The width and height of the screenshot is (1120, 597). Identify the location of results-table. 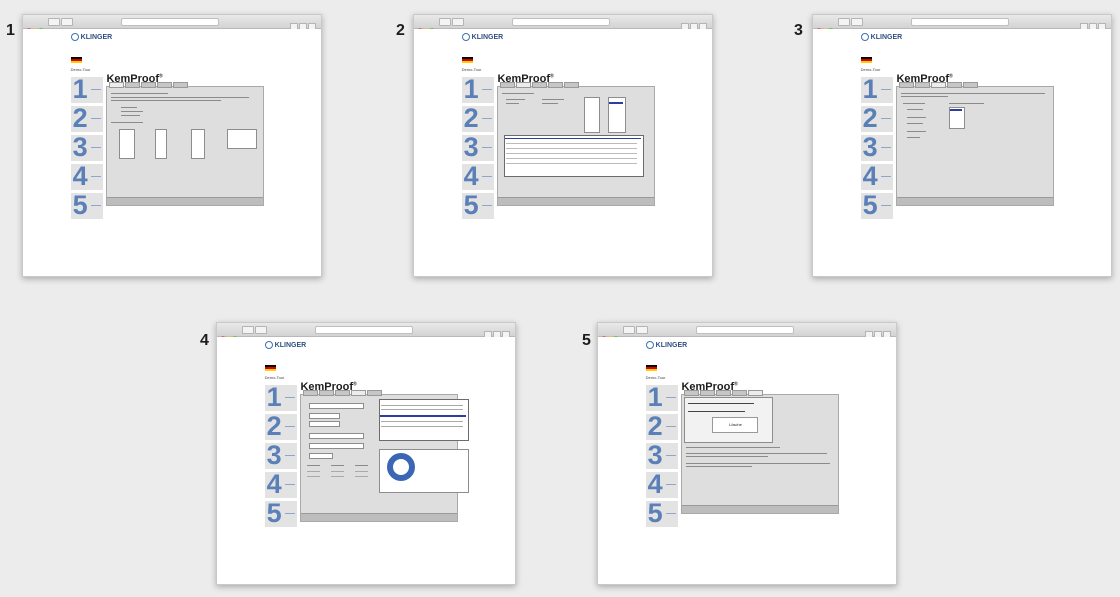
(574, 156).